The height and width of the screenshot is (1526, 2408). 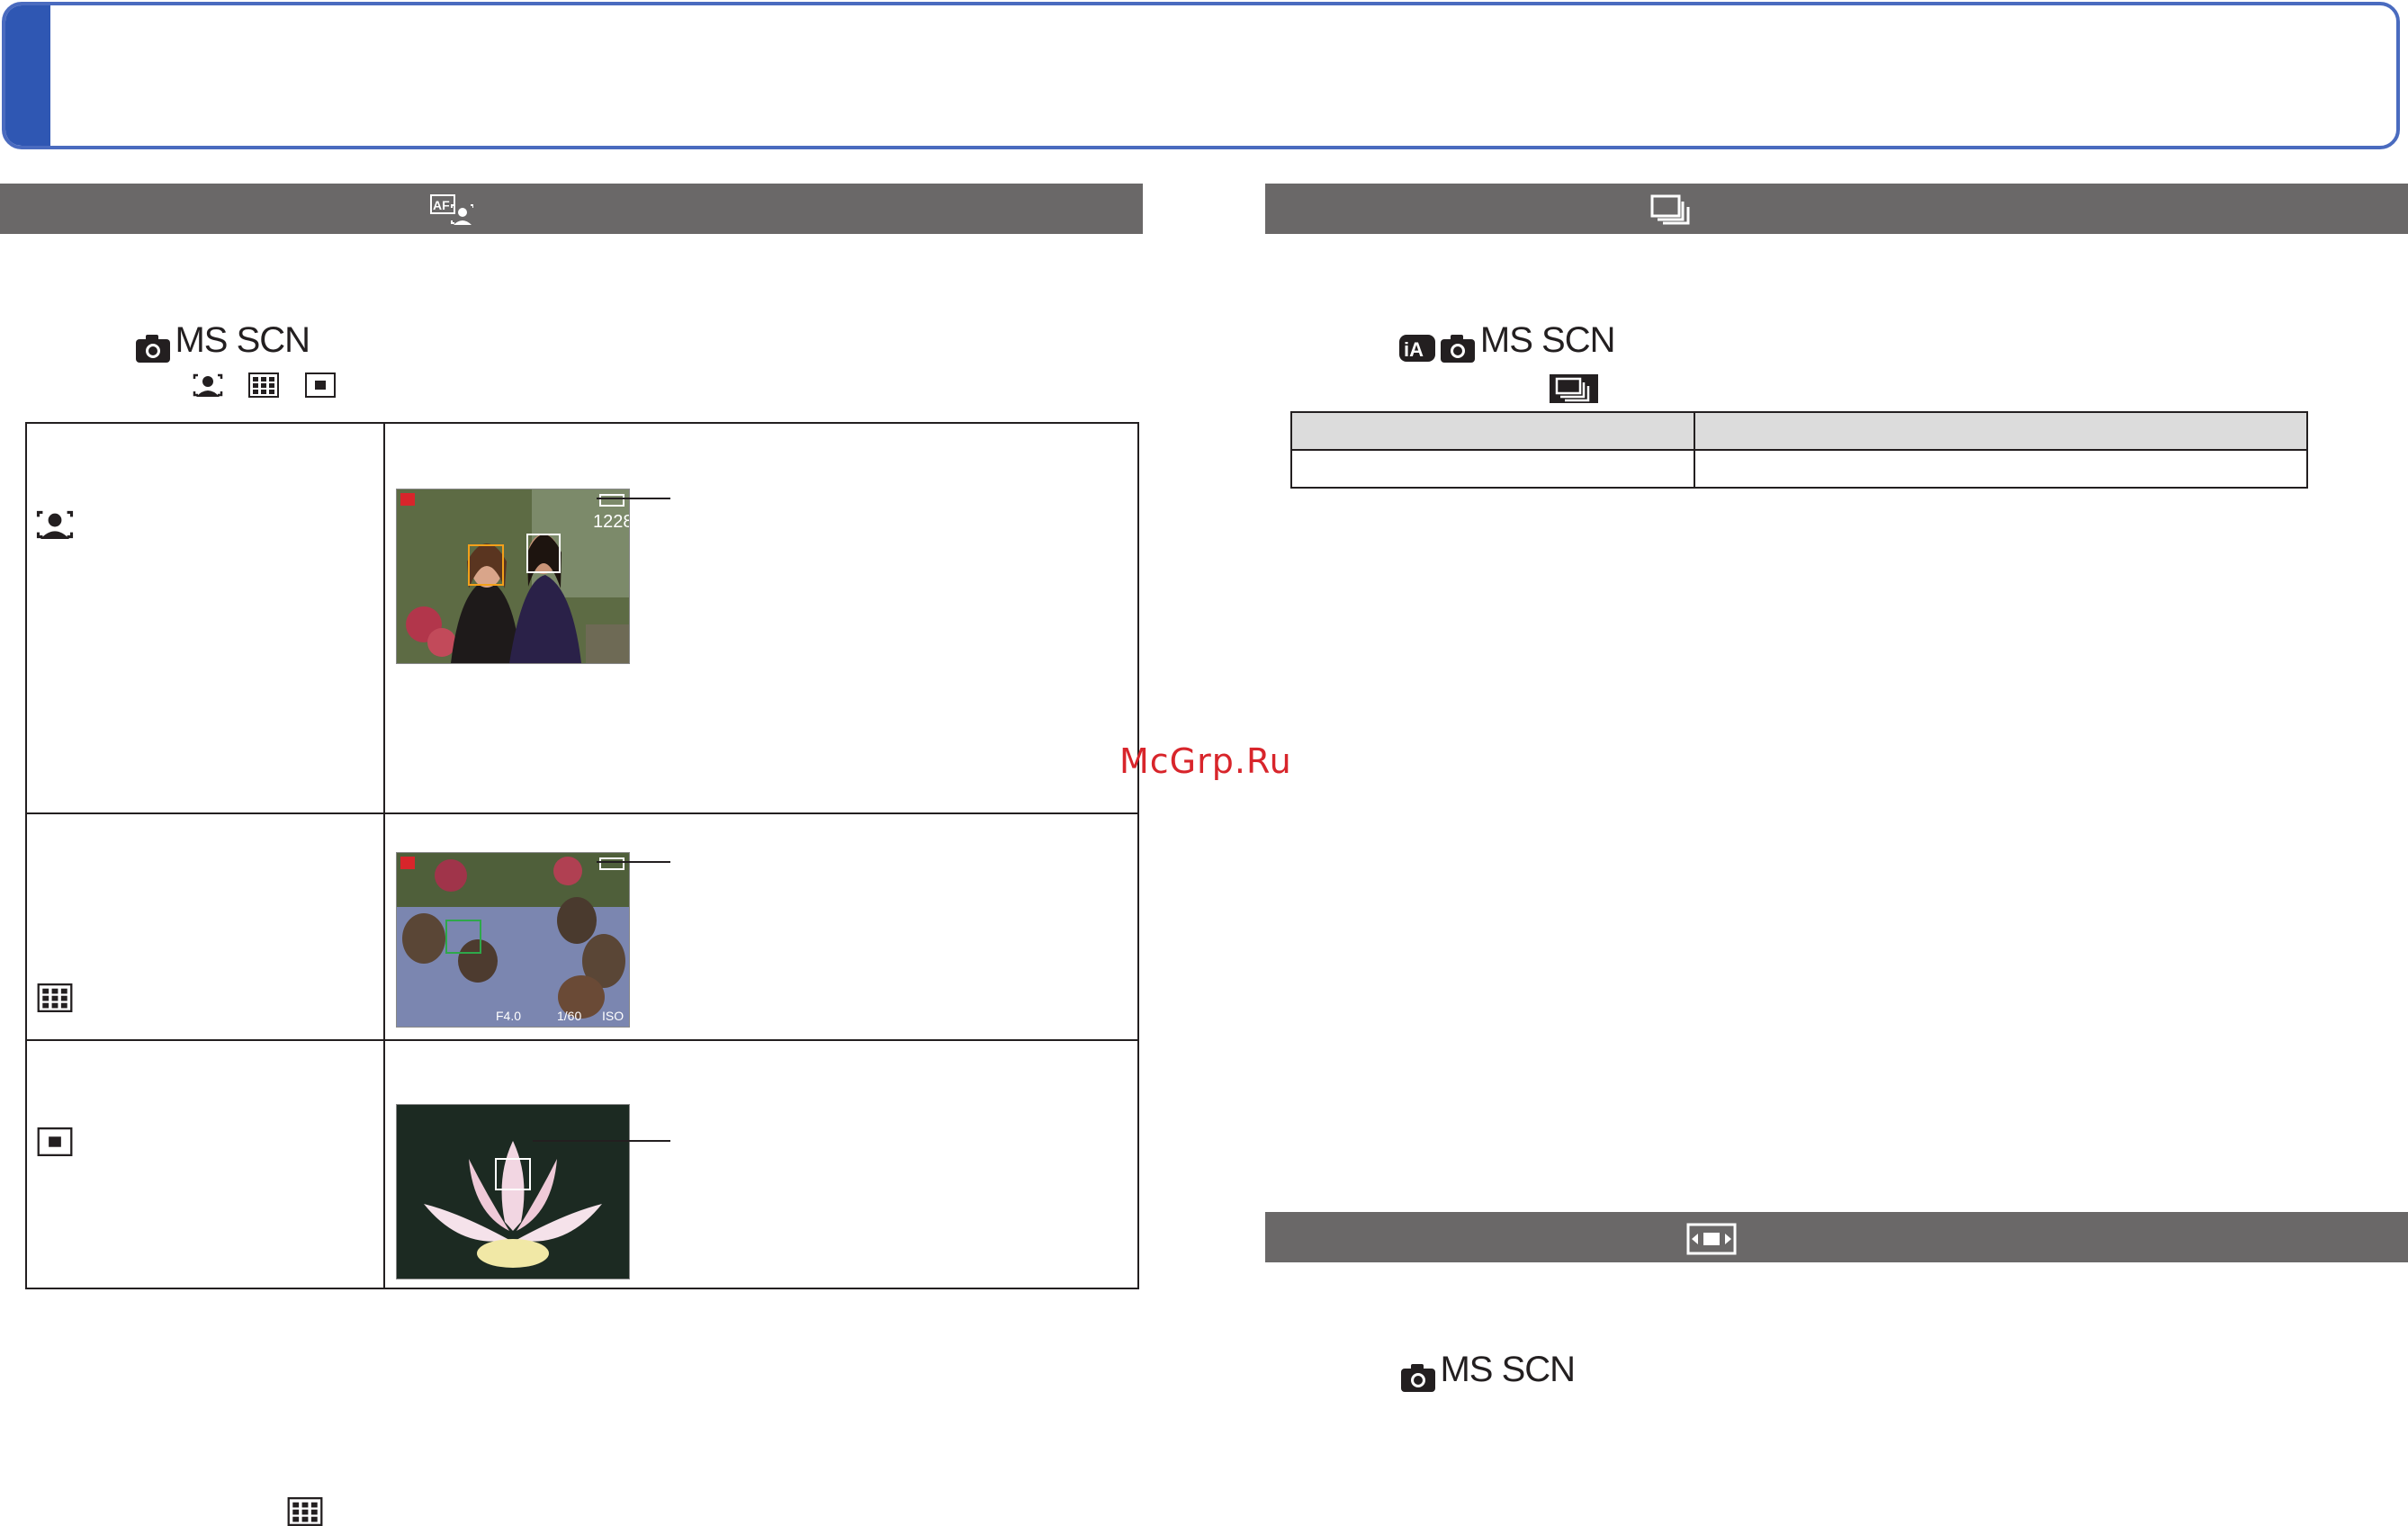 I want to click on burst-section-bar, so click(x=1836, y=209).